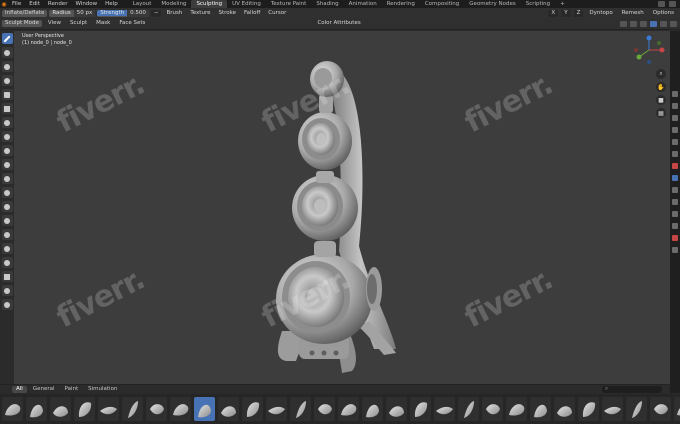 The height and width of the screenshot is (424, 680). What do you see at coordinates (675, 238) in the screenshot?
I see `material-properties-icon` at bounding box center [675, 238].